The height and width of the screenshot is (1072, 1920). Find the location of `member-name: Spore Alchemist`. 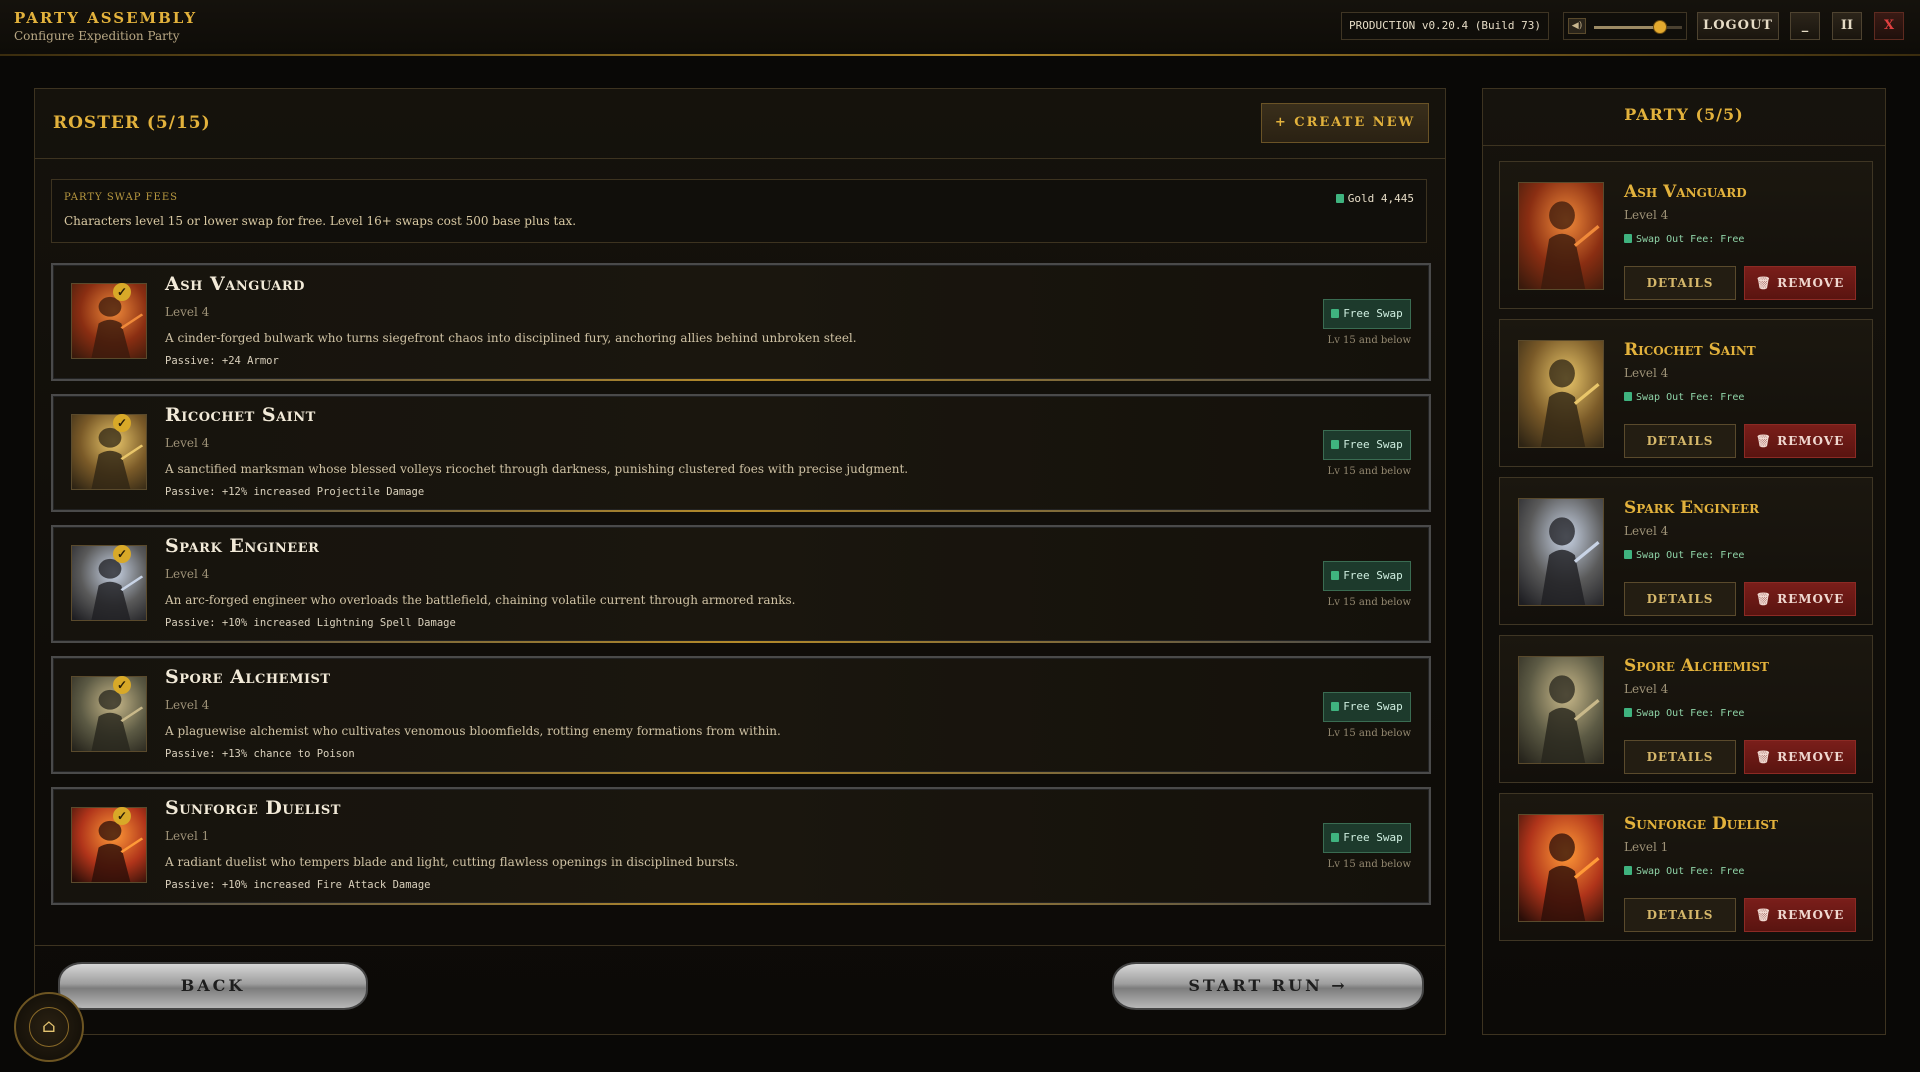

member-name: Spore Alchemist is located at coordinates (1696, 666).